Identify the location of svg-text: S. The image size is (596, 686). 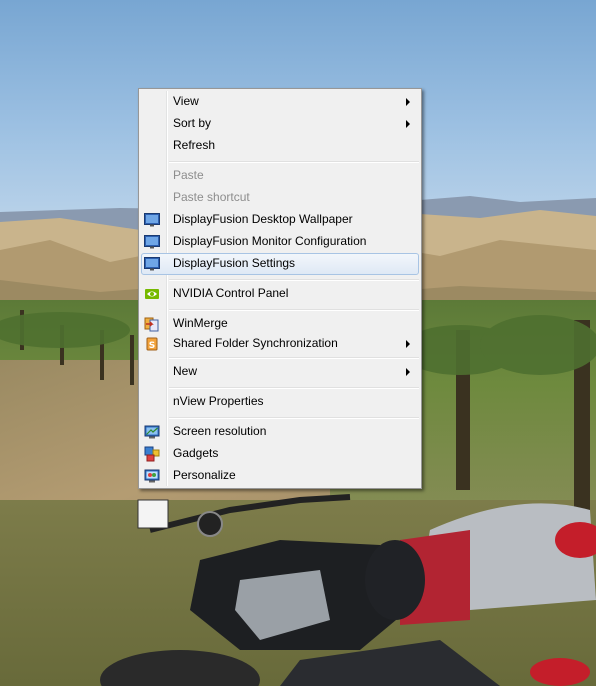
(152, 346).